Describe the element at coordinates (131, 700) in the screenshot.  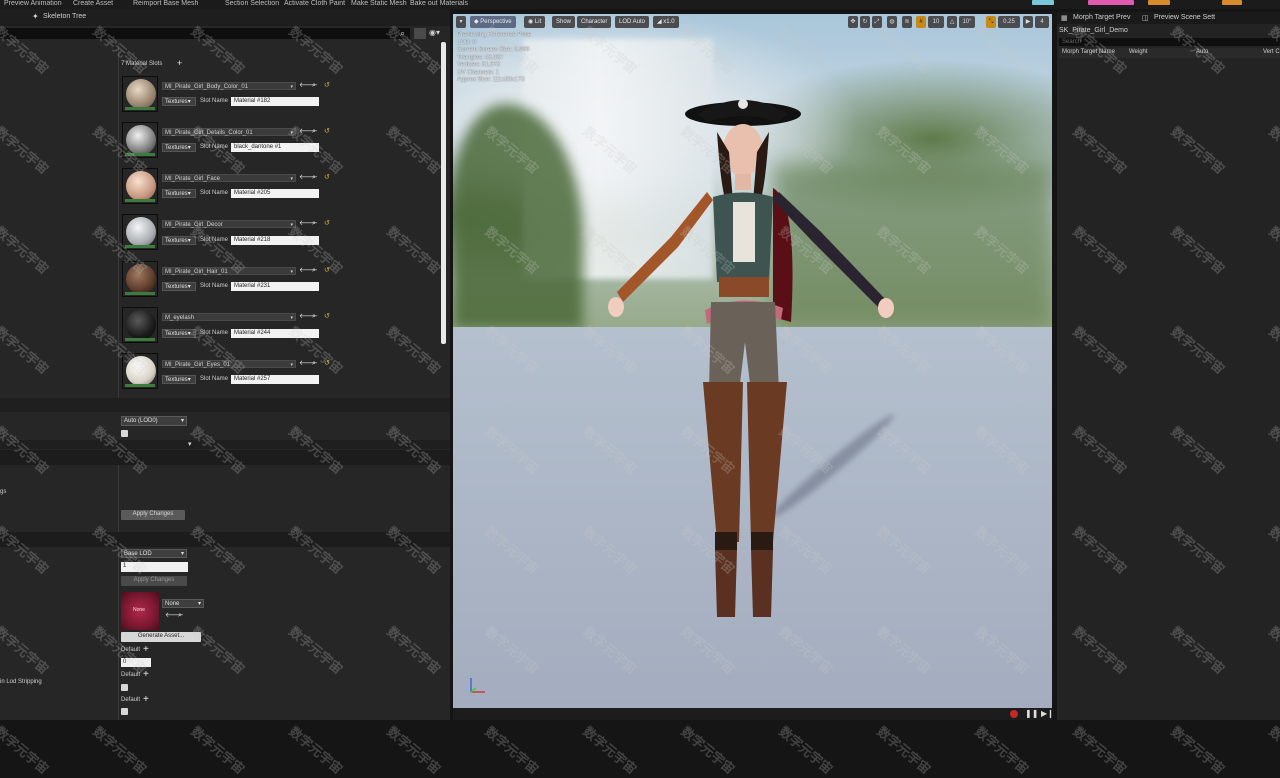
I see `default-label: Default` at that location.